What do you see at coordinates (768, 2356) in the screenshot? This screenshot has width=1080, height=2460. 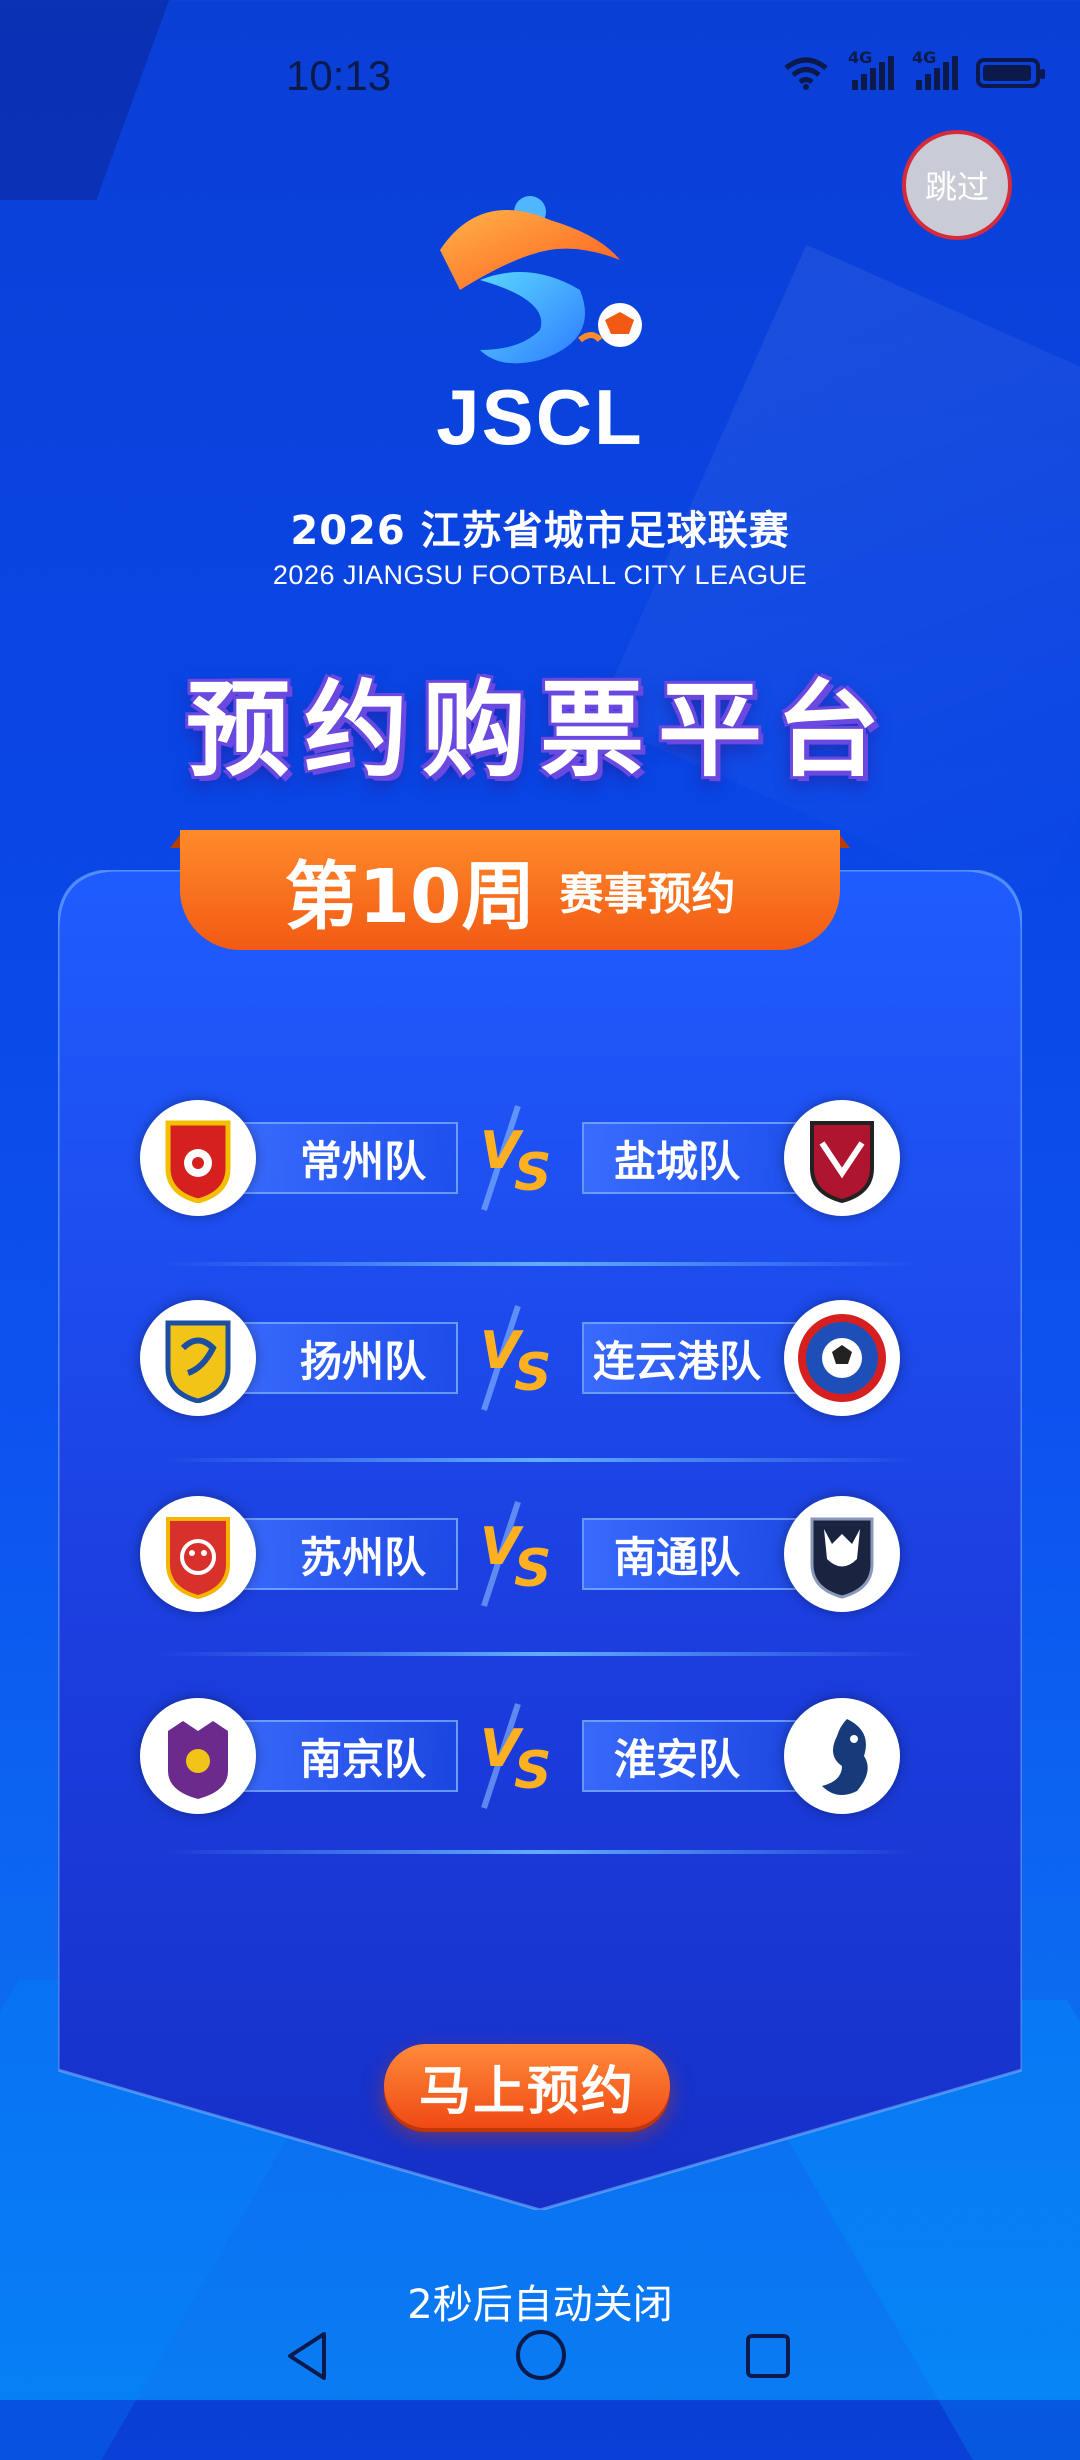 I see `recent-apps-icon` at bounding box center [768, 2356].